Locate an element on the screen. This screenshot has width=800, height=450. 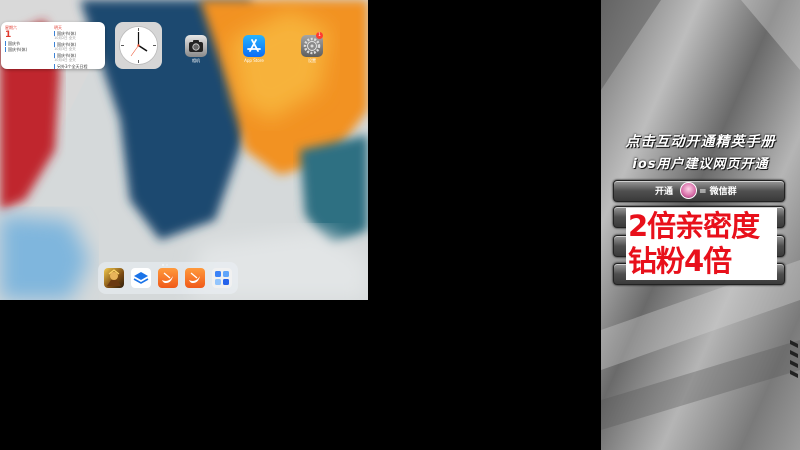
stack-layers-icon is located at coordinates (141, 278).